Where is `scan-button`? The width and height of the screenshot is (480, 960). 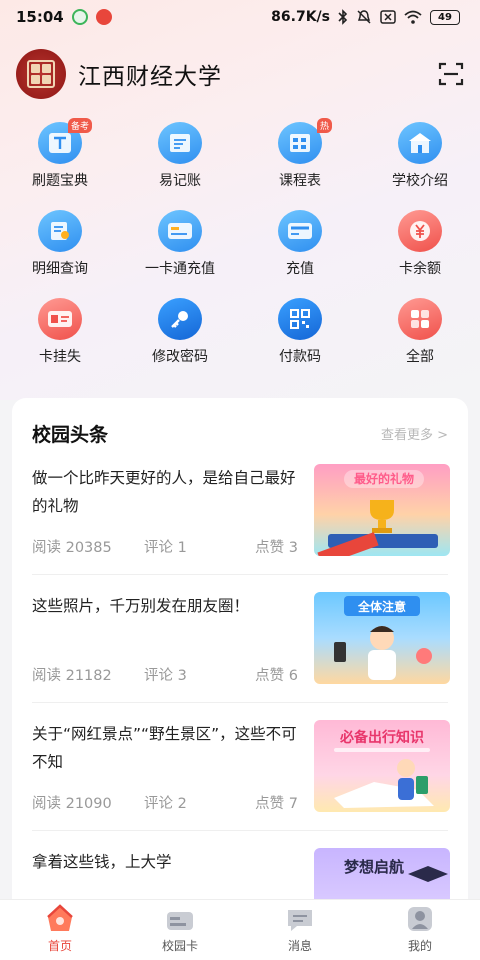
scan-button is located at coordinates (451, 74).